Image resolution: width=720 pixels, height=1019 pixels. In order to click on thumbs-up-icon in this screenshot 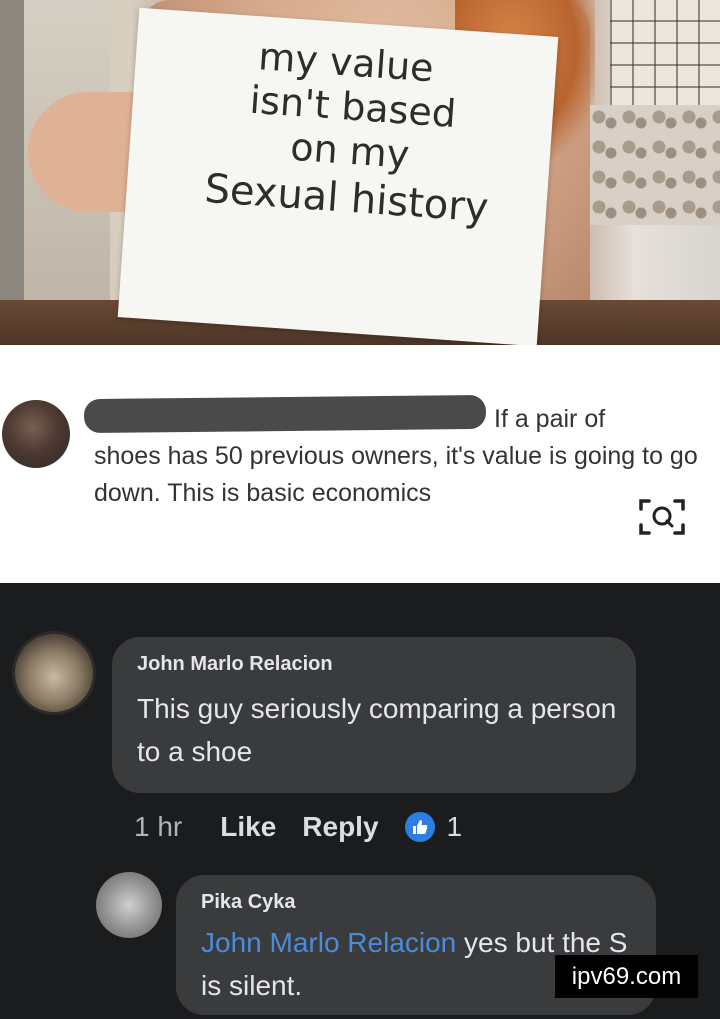, I will do `click(419, 827)`.